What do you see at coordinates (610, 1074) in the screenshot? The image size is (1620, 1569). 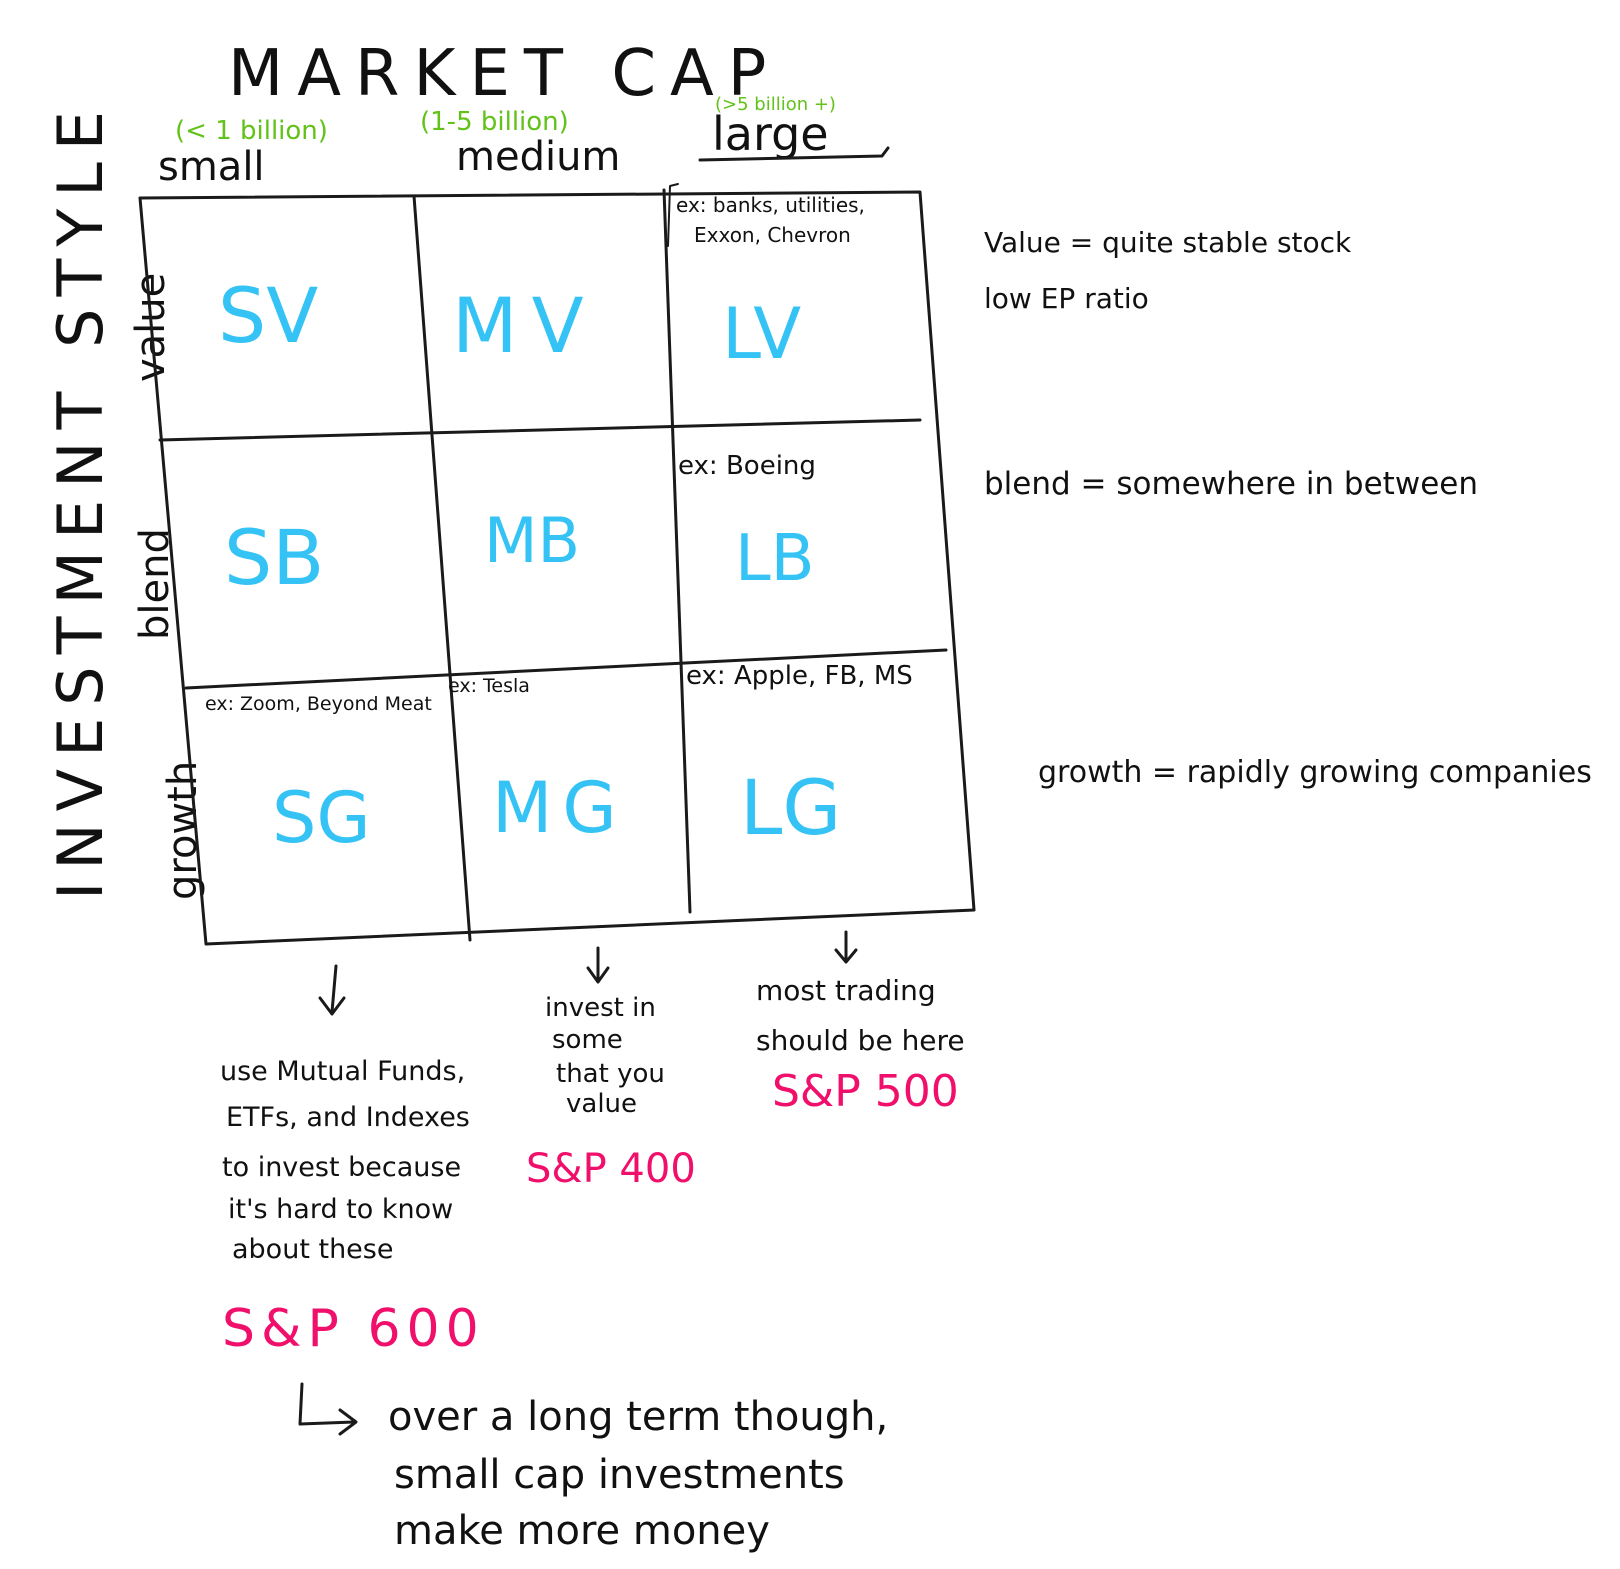 I see `note-medium-3: that you` at bounding box center [610, 1074].